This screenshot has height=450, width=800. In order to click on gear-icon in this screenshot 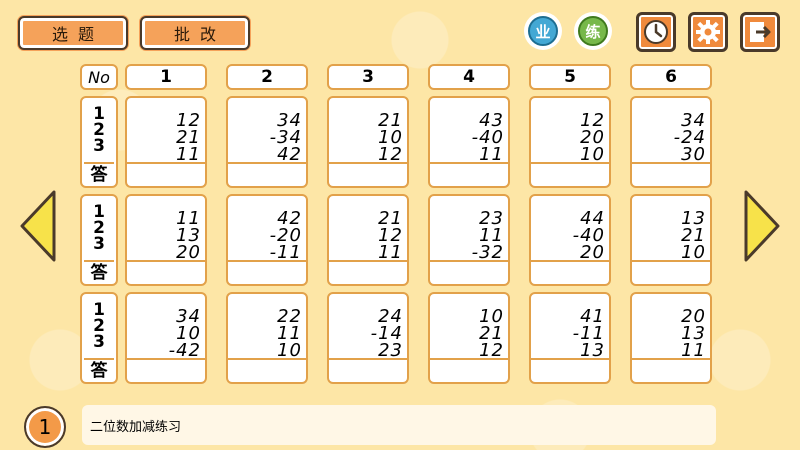, I will do `click(708, 32)`.